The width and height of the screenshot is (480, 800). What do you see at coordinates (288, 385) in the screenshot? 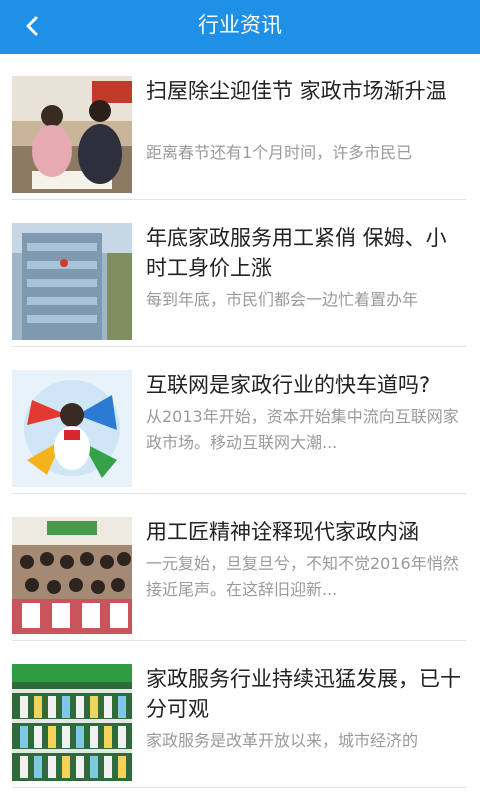
I see `news-title: 互联网是家政行业的快车道吗?` at bounding box center [288, 385].